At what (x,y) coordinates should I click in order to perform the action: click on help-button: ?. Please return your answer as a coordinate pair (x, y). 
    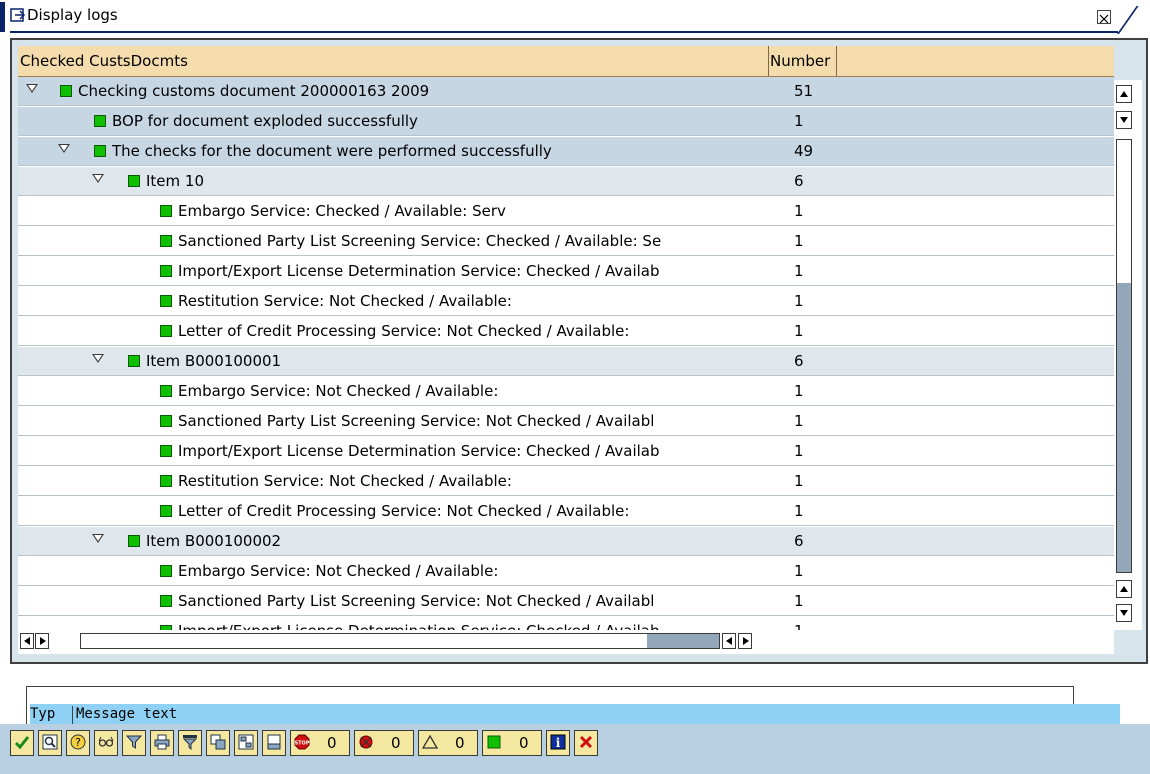
    Looking at the image, I should click on (78, 743).